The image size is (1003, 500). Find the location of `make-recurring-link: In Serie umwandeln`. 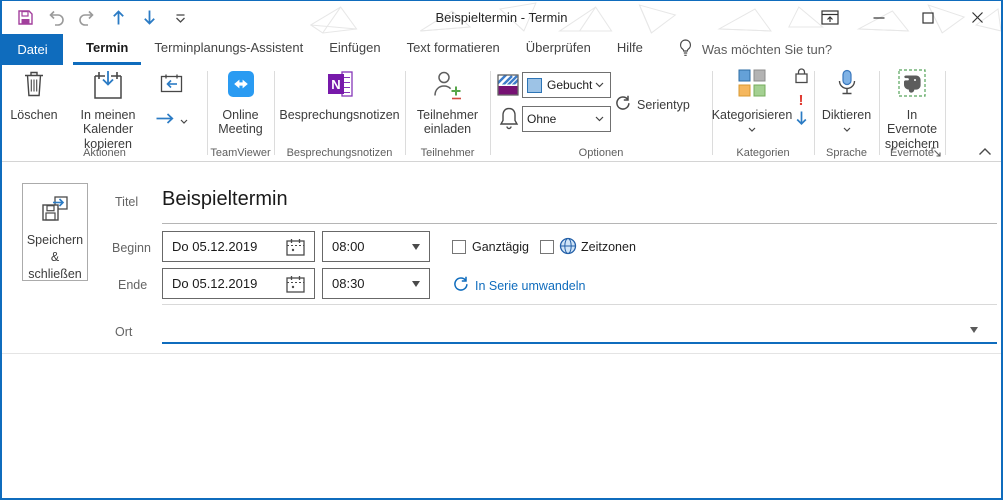

make-recurring-link: In Serie umwandeln is located at coordinates (518, 285).